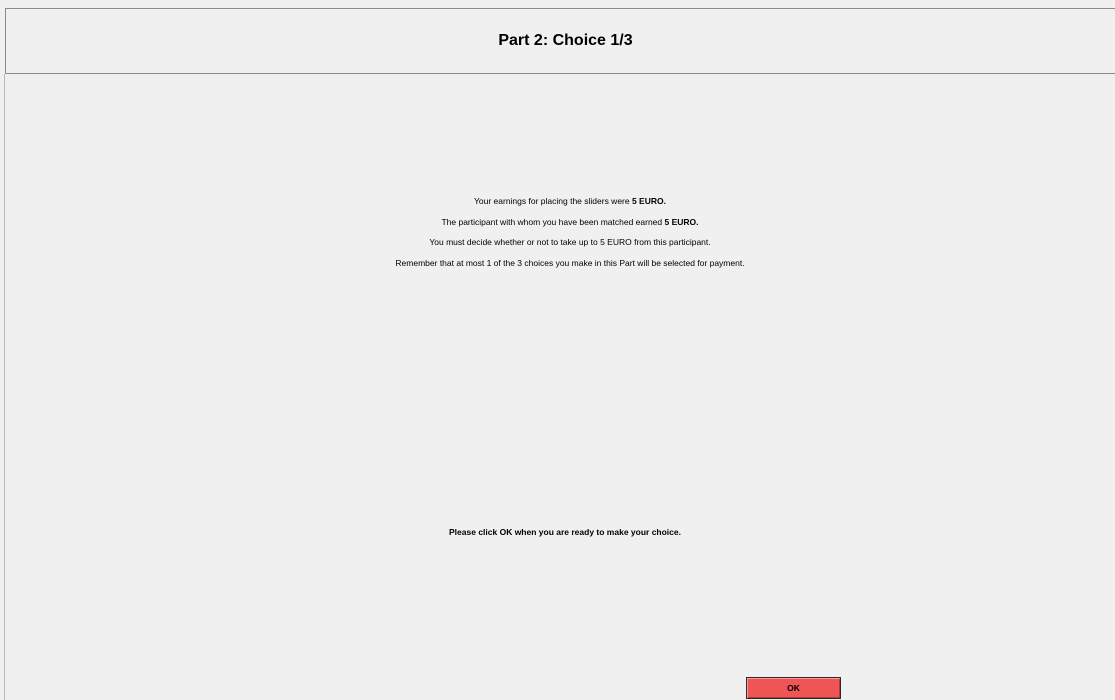  What do you see at coordinates (648, 201) in the screenshot?
I see `earnings-amount: 5 EURO.` at bounding box center [648, 201].